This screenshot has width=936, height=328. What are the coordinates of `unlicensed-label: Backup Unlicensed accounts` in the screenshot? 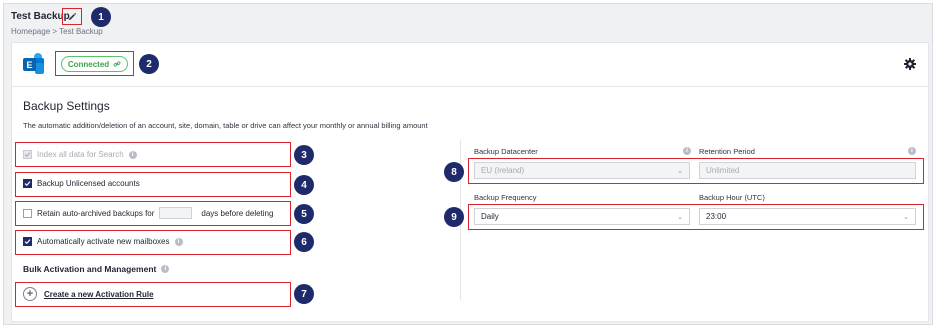 It's located at (88, 183).